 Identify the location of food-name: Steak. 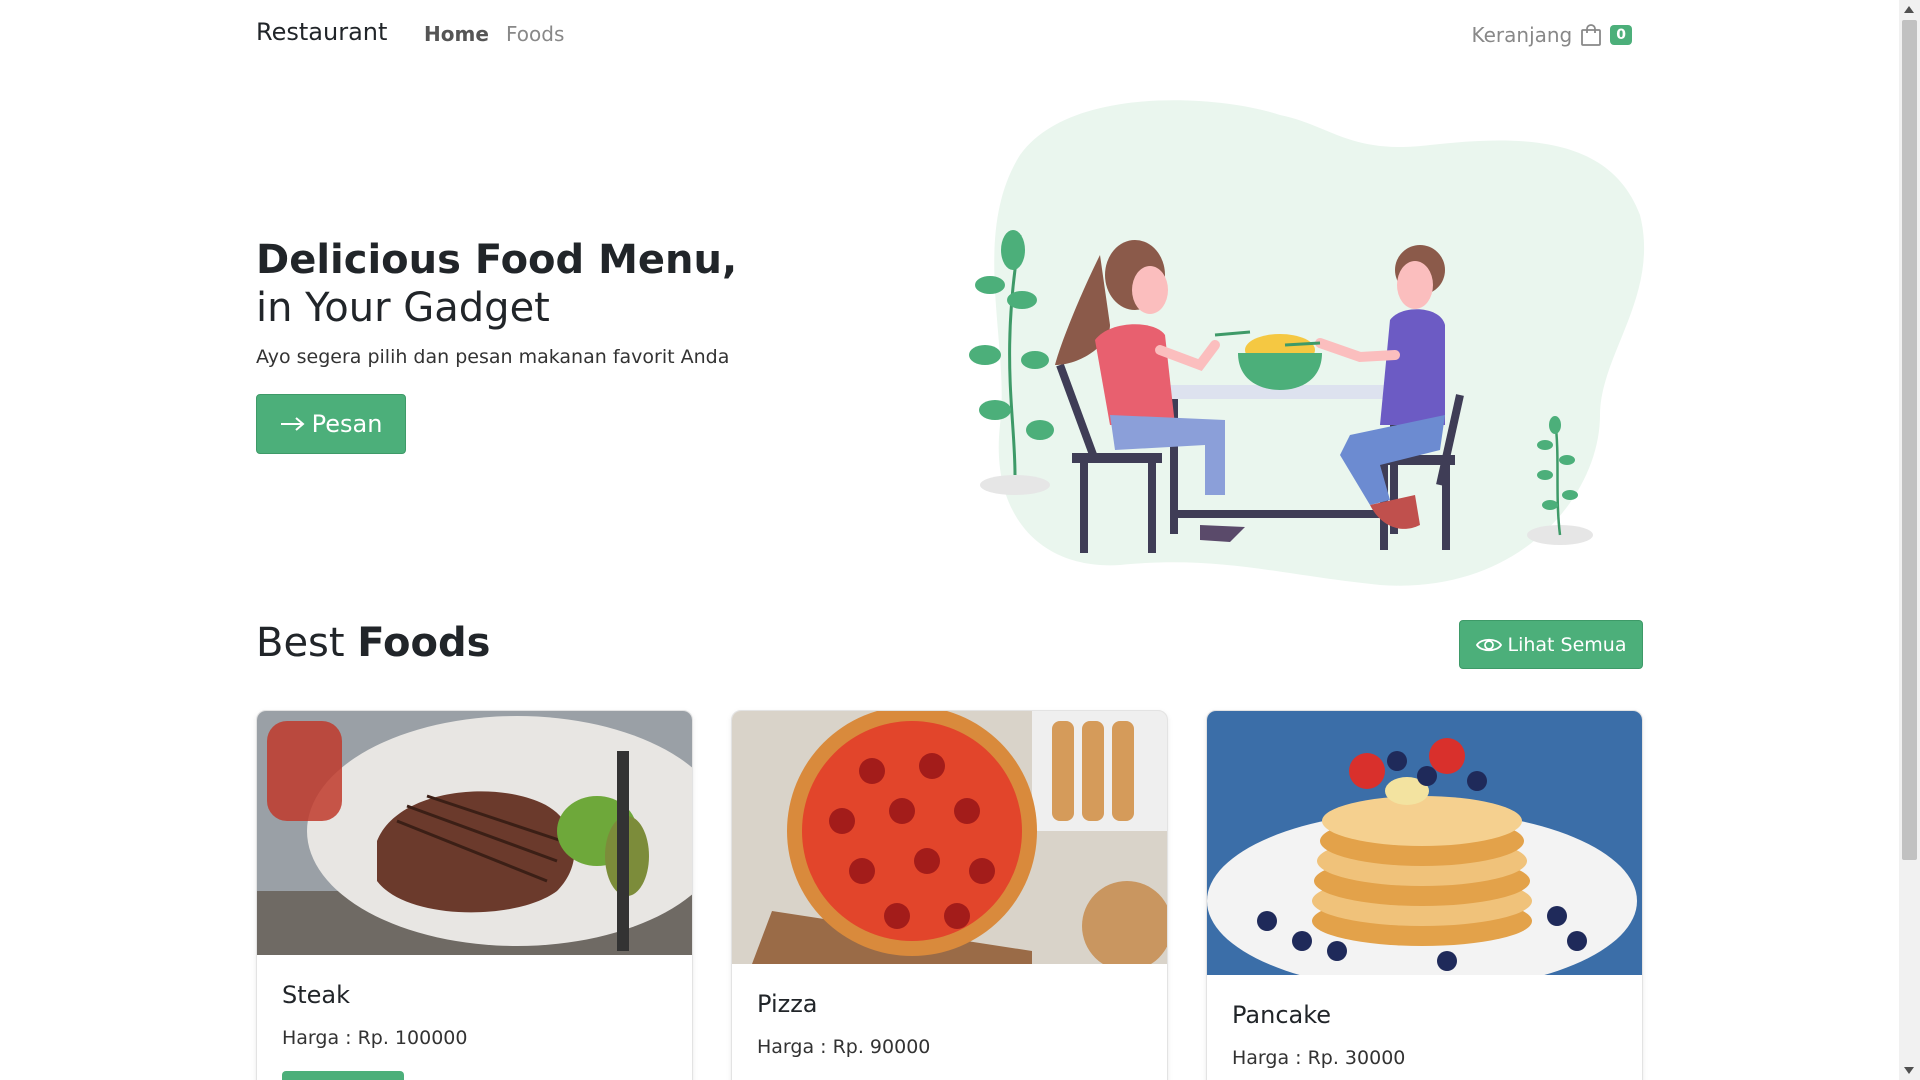
(316, 995).